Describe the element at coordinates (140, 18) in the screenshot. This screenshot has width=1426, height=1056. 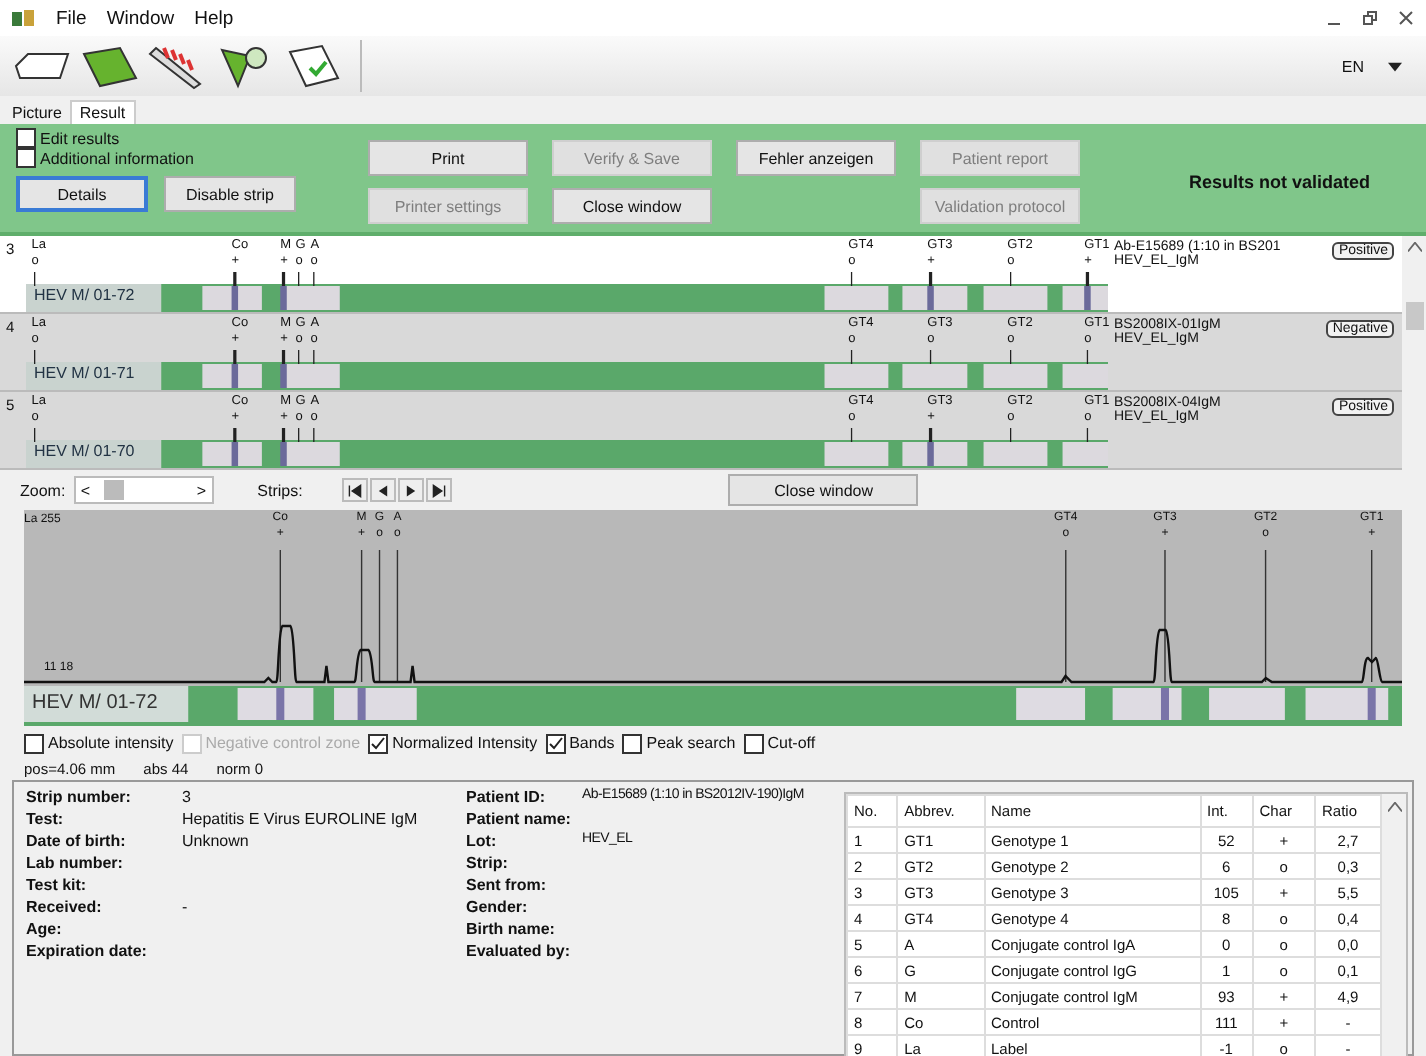
I see `menu-item: Window` at that location.